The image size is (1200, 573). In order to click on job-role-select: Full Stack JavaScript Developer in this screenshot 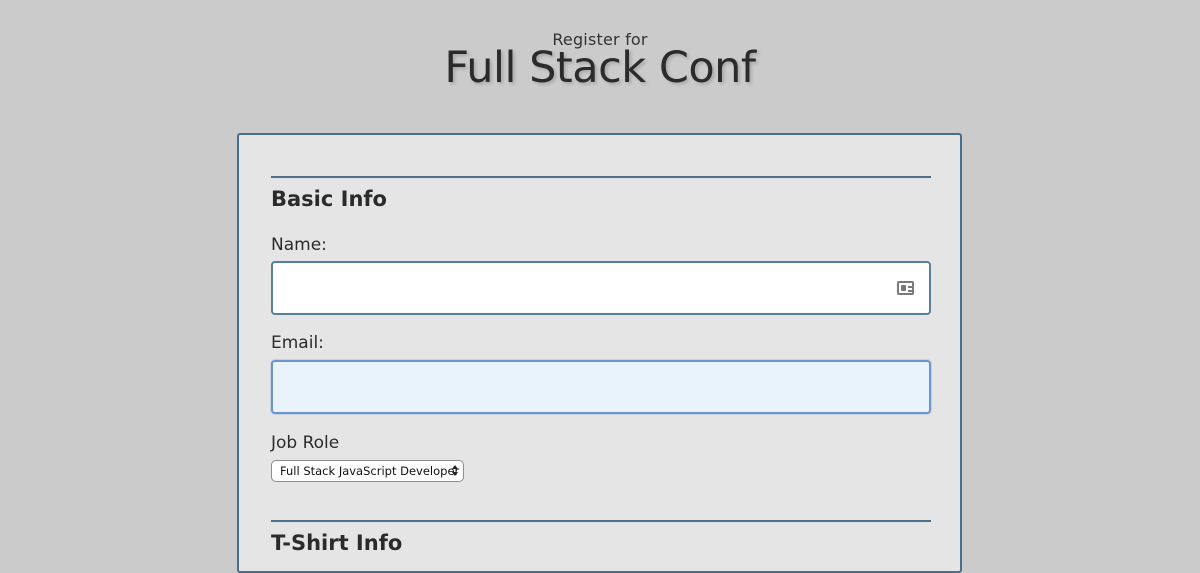, I will do `click(367, 471)`.